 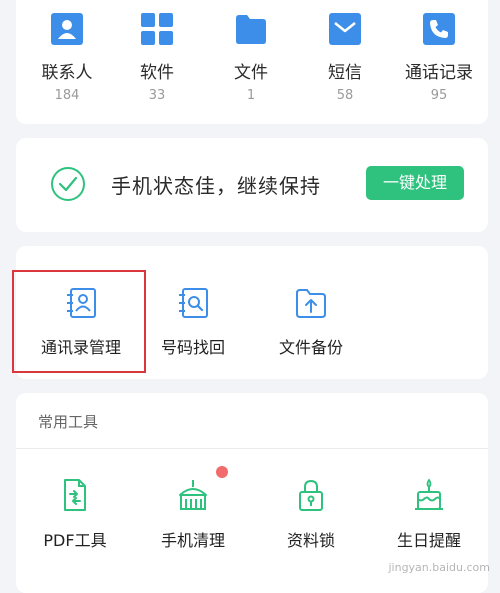 I want to click on notification-dot, so click(x=222, y=472).